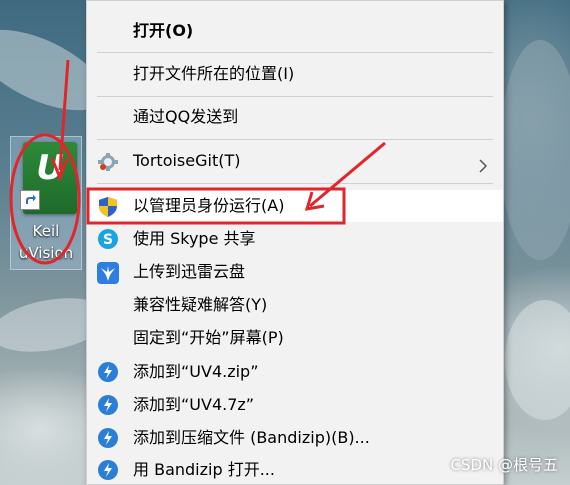 This screenshot has height=485, width=570. I want to click on tortoisegit-icon, so click(108, 161).